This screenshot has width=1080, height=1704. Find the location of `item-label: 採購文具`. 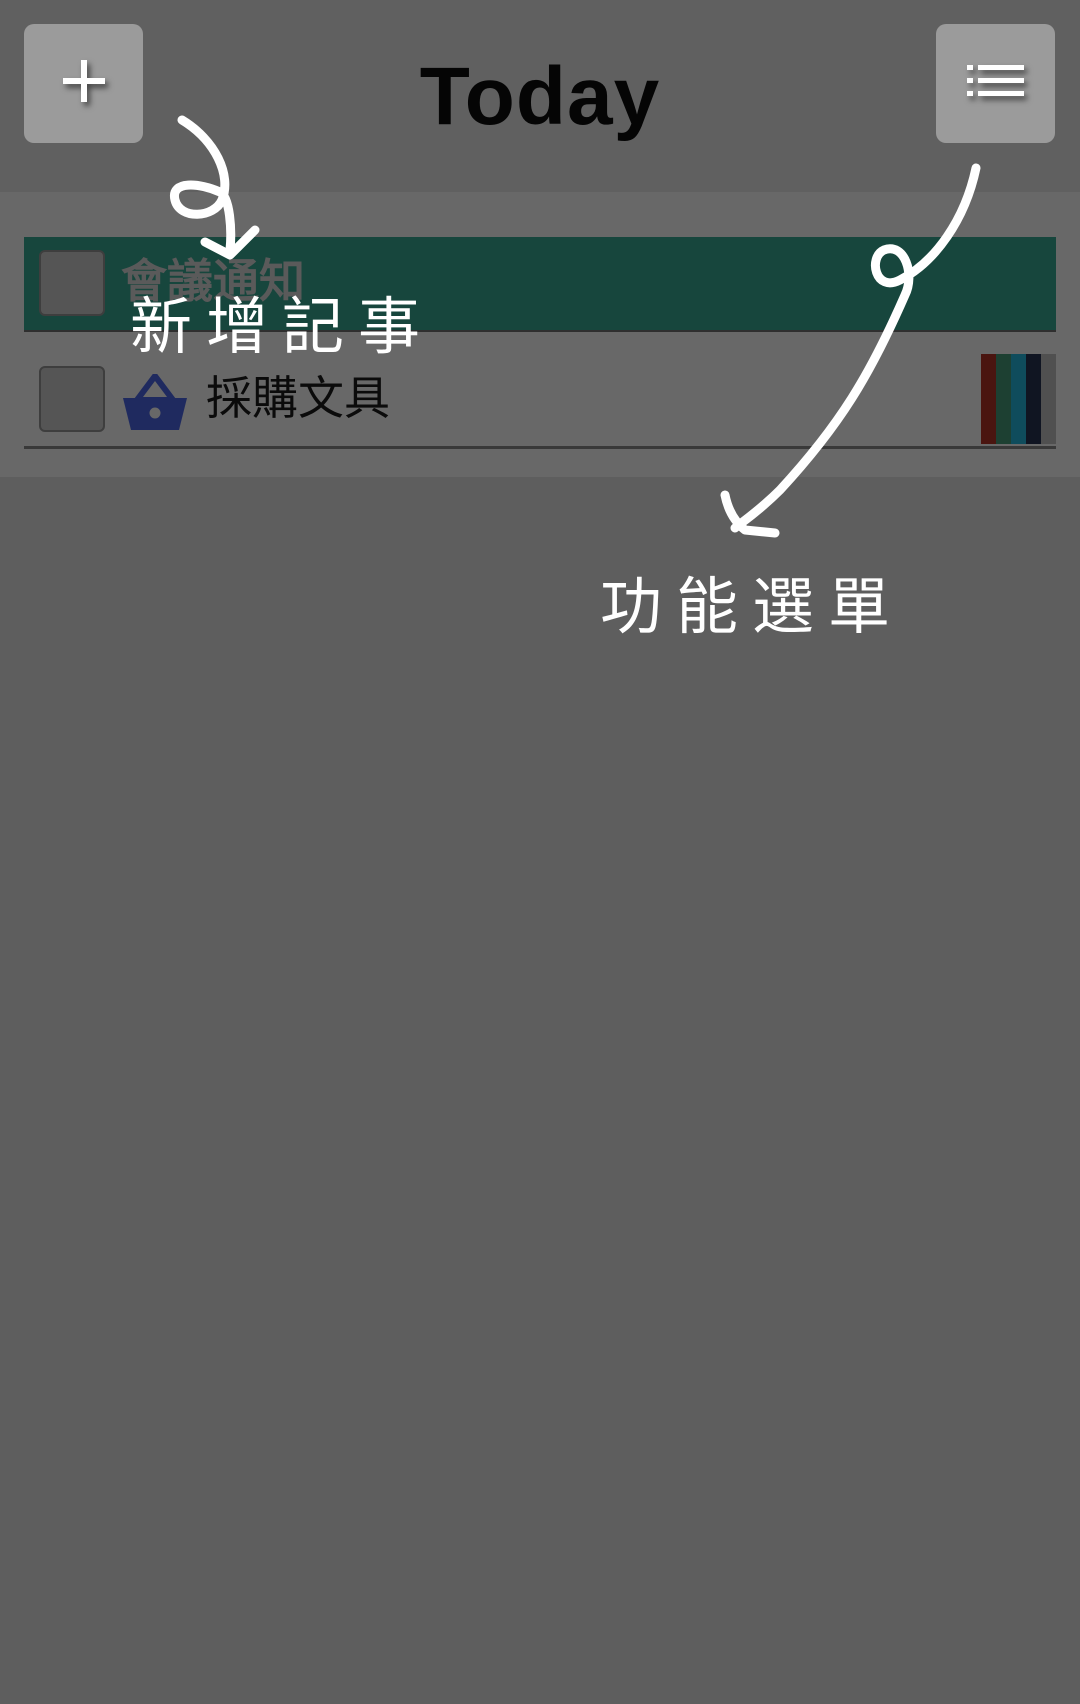

item-label: 採購文具 is located at coordinates (298, 398).